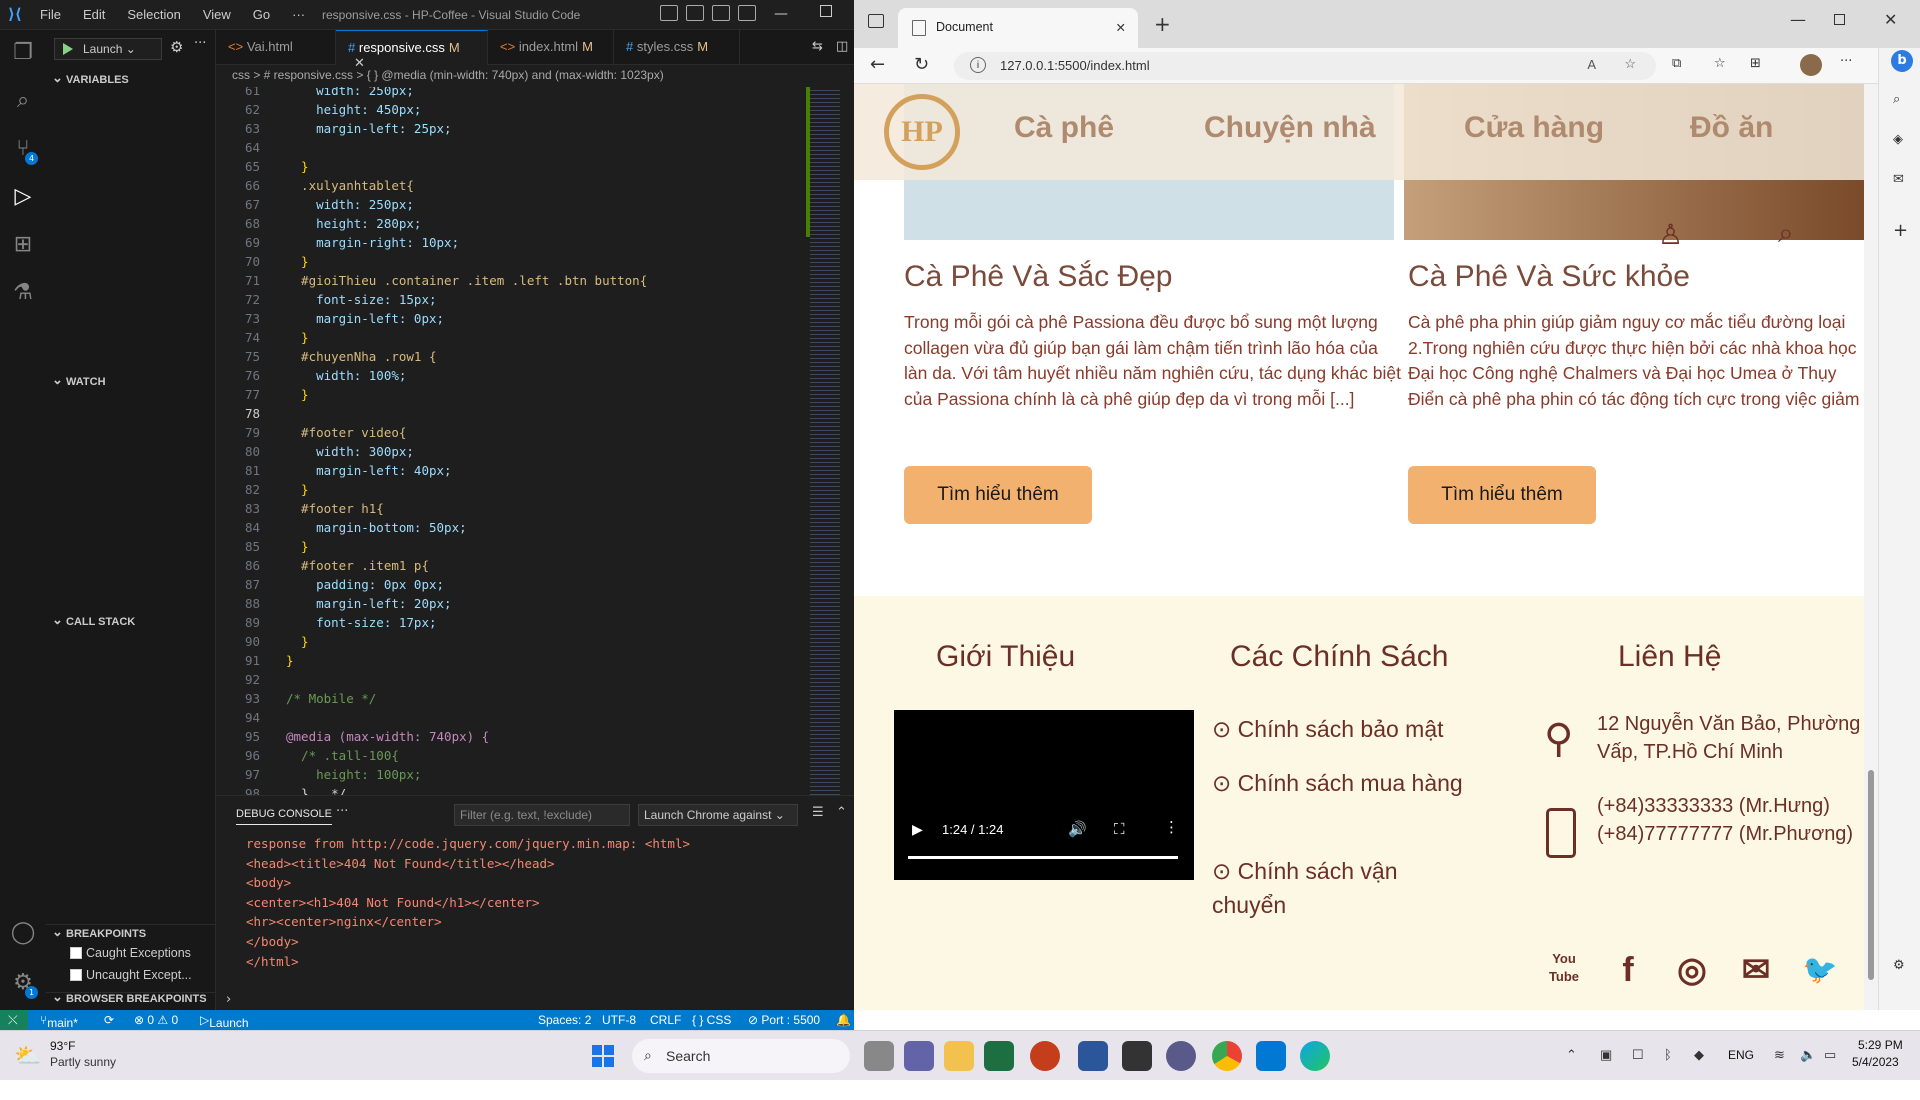 This screenshot has height=1100, width=1920. What do you see at coordinates (350, 185) in the screenshot?
I see `code-line: .xulyanhtablet{` at bounding box center [350, 185].